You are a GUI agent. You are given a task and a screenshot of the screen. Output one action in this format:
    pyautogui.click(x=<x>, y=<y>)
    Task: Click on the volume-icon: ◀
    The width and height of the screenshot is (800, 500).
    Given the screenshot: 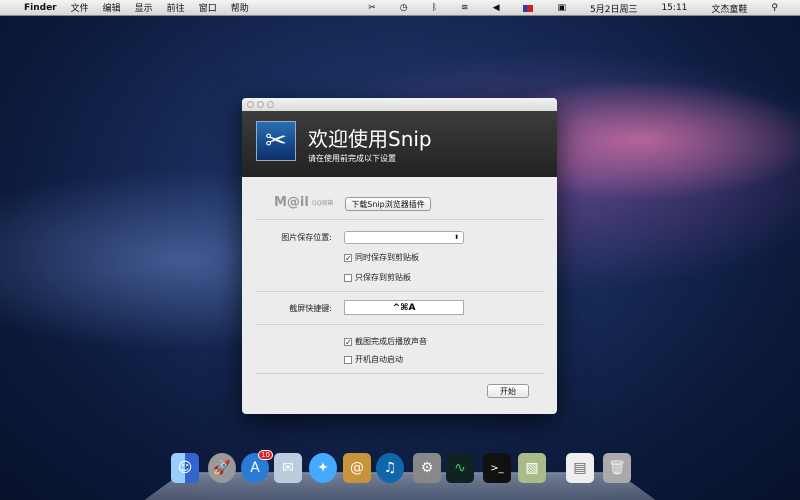 What is the action you would take?
    pyautogui.click(x=496, y=8)
    